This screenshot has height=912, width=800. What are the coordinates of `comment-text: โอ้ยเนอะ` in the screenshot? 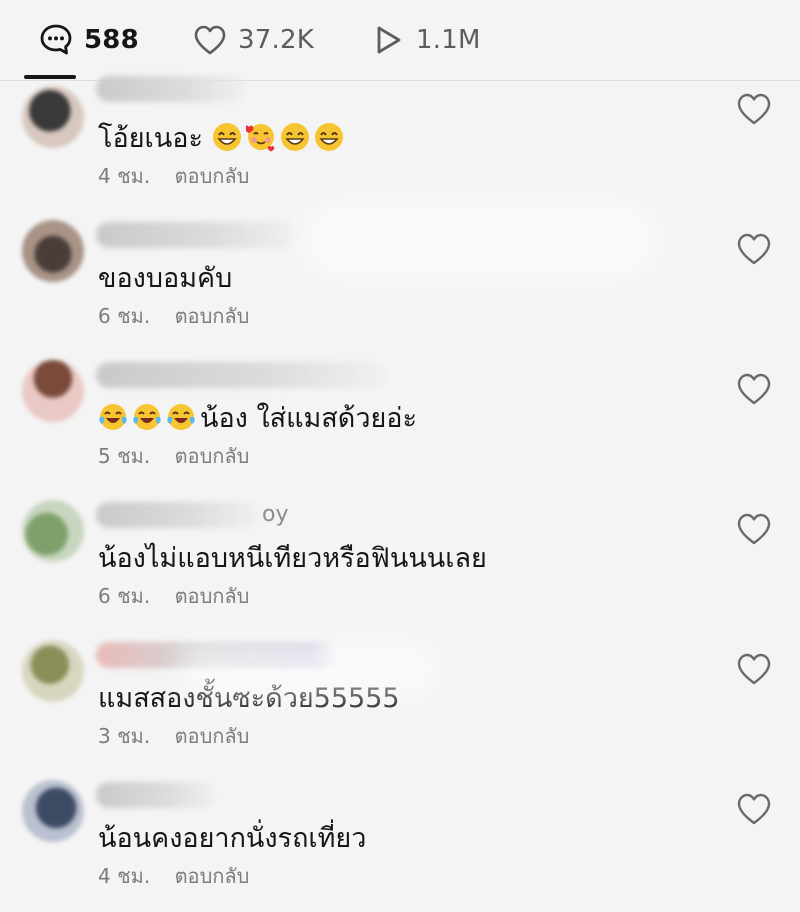 It's located at (223, 137).